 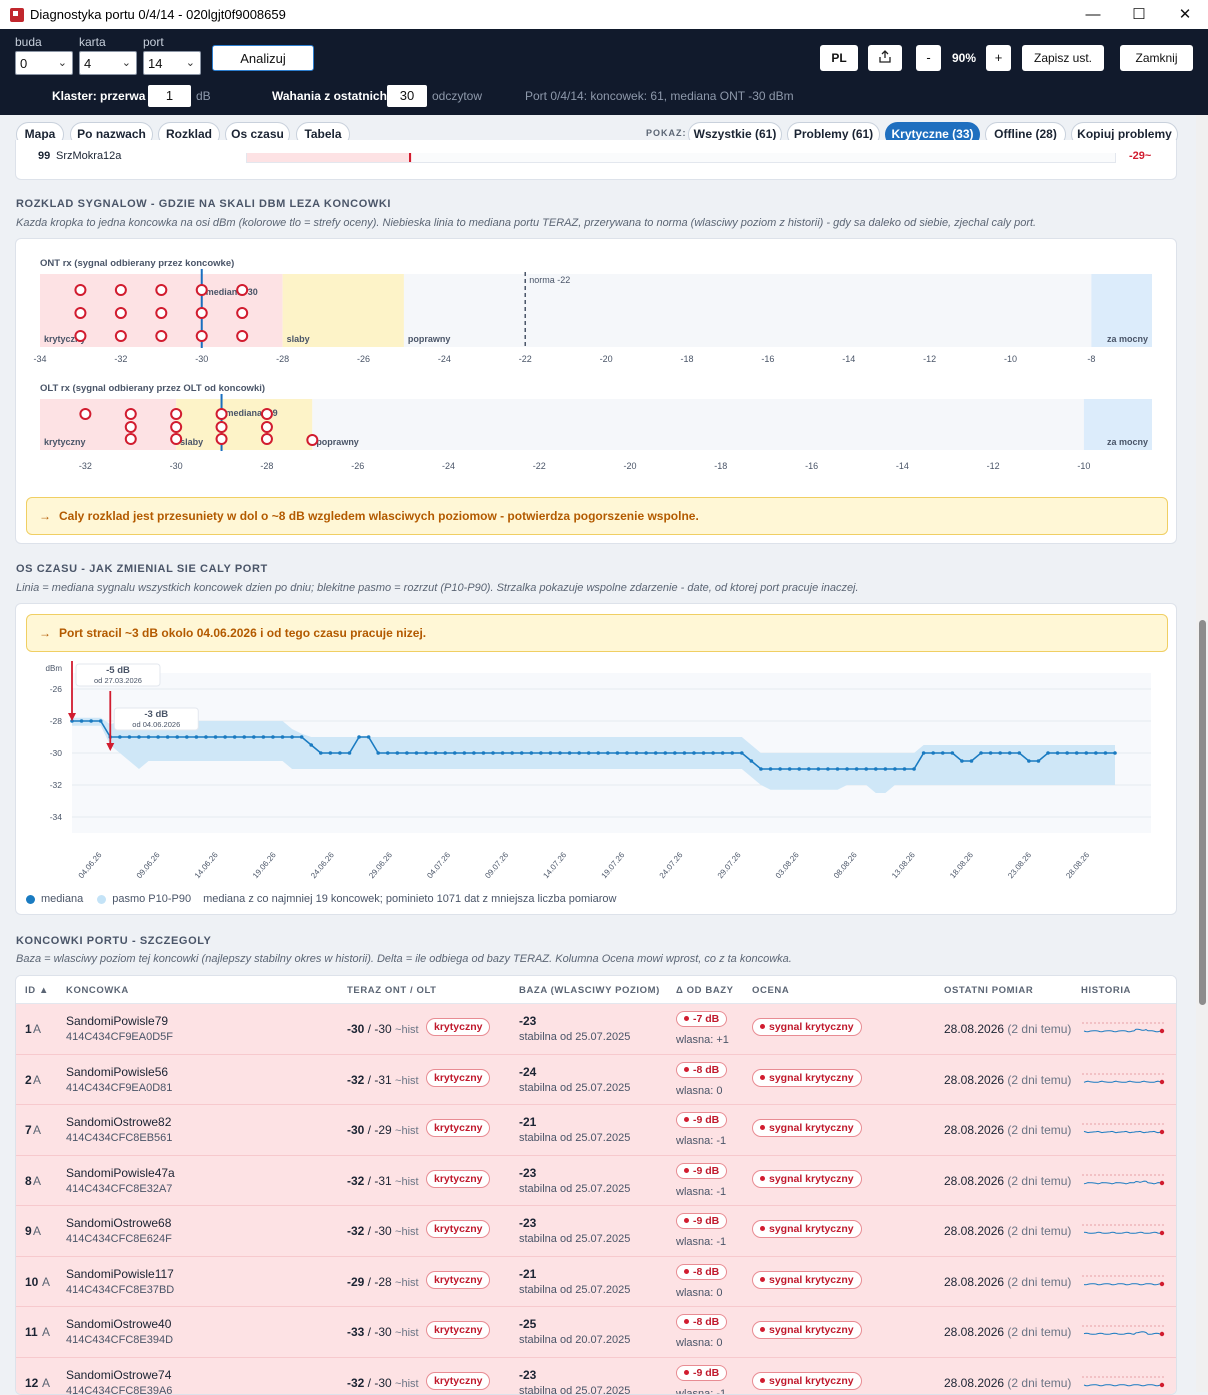 What do you see at coordinates (1063, 58) in the screenshot?
I see `save-settings-button: Zapisz ust.` at bounding box center [1063, 58].